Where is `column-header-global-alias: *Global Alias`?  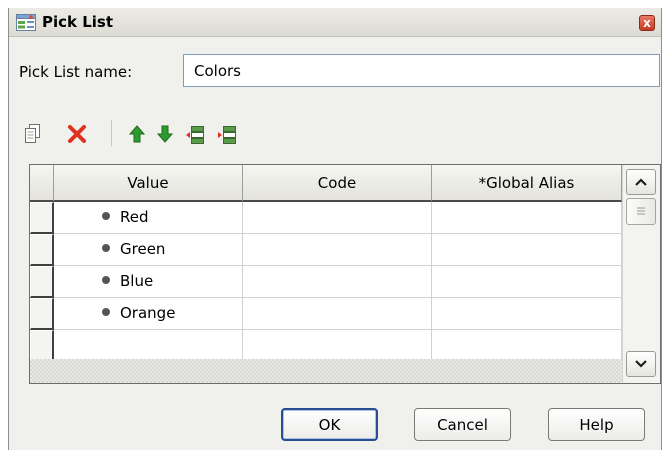
column-header-global-alias: *Global Alias is located at coordinates (527, 183).